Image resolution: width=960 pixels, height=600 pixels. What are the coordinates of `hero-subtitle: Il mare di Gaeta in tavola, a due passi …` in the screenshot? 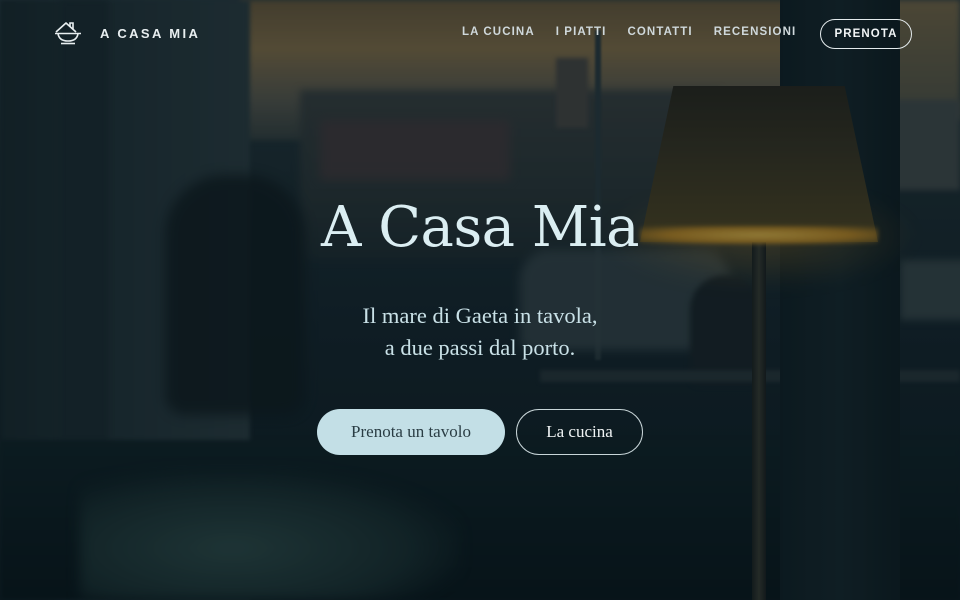 It's located at (480, 332).